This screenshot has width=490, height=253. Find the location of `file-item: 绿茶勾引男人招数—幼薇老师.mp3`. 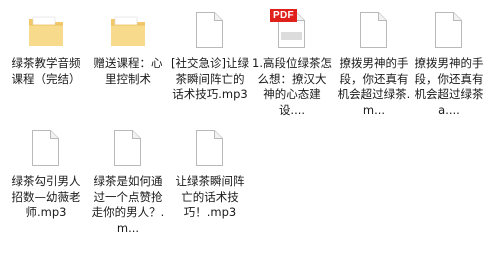

file-item: 绿茶勾引男人招数—幼薇老师.mp3 is located at coordinates (46, 173).